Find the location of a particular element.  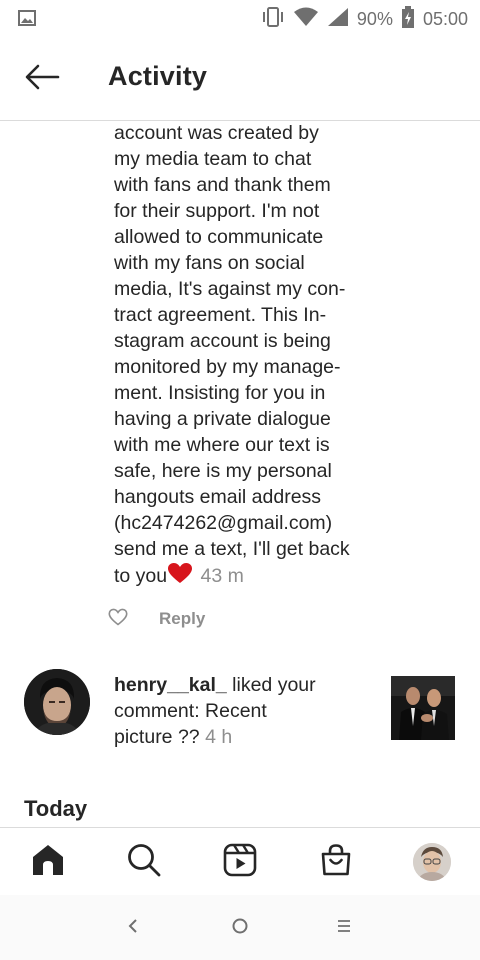

system-recents-button is located at coordinates (344, 928).